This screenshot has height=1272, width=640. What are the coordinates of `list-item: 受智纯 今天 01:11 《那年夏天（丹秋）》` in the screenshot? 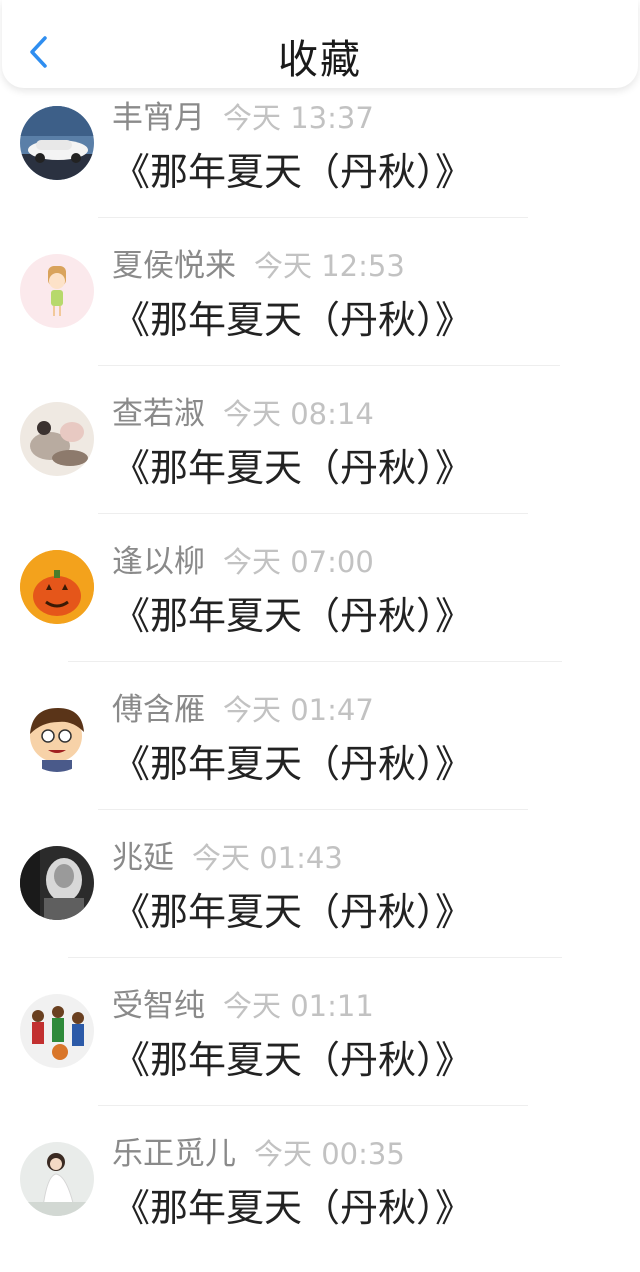 It's located at (320, 1050).